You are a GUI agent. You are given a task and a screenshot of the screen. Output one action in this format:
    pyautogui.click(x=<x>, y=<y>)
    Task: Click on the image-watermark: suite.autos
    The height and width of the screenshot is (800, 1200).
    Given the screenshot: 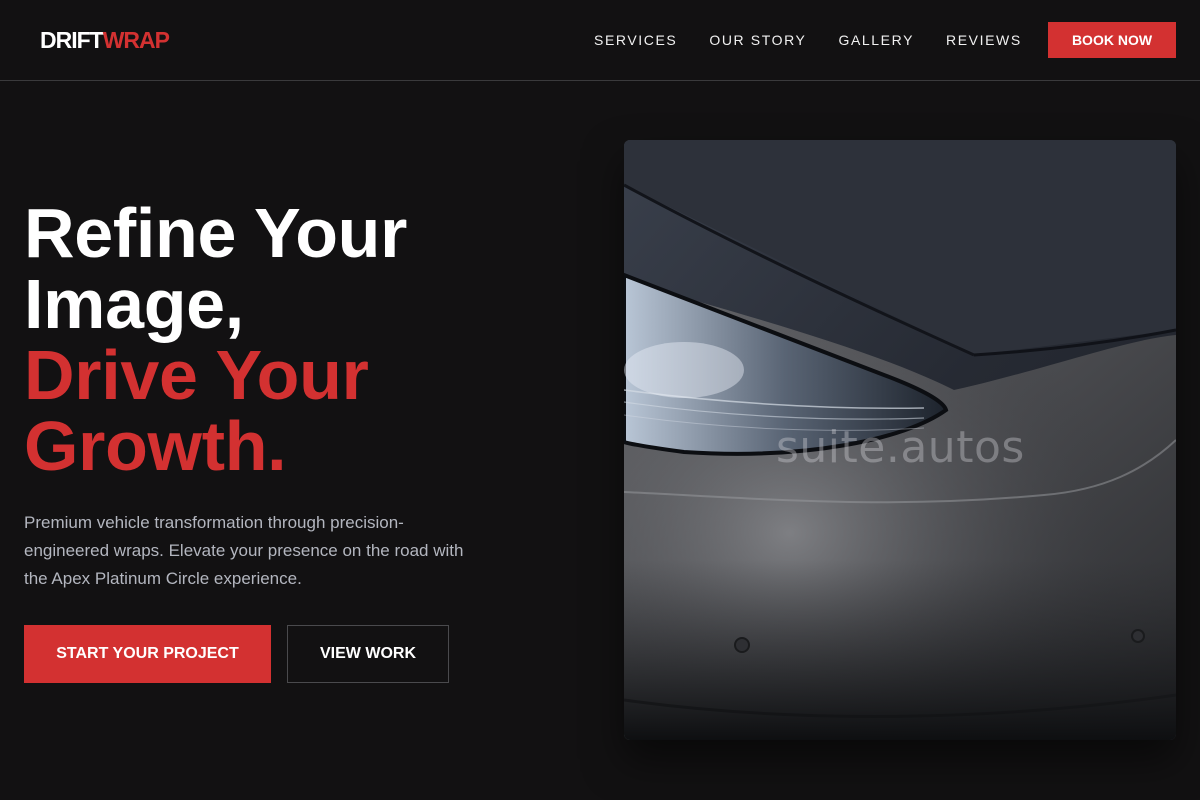 What is the action you would take?
    pyautogui.click(x=900, y=447)
    